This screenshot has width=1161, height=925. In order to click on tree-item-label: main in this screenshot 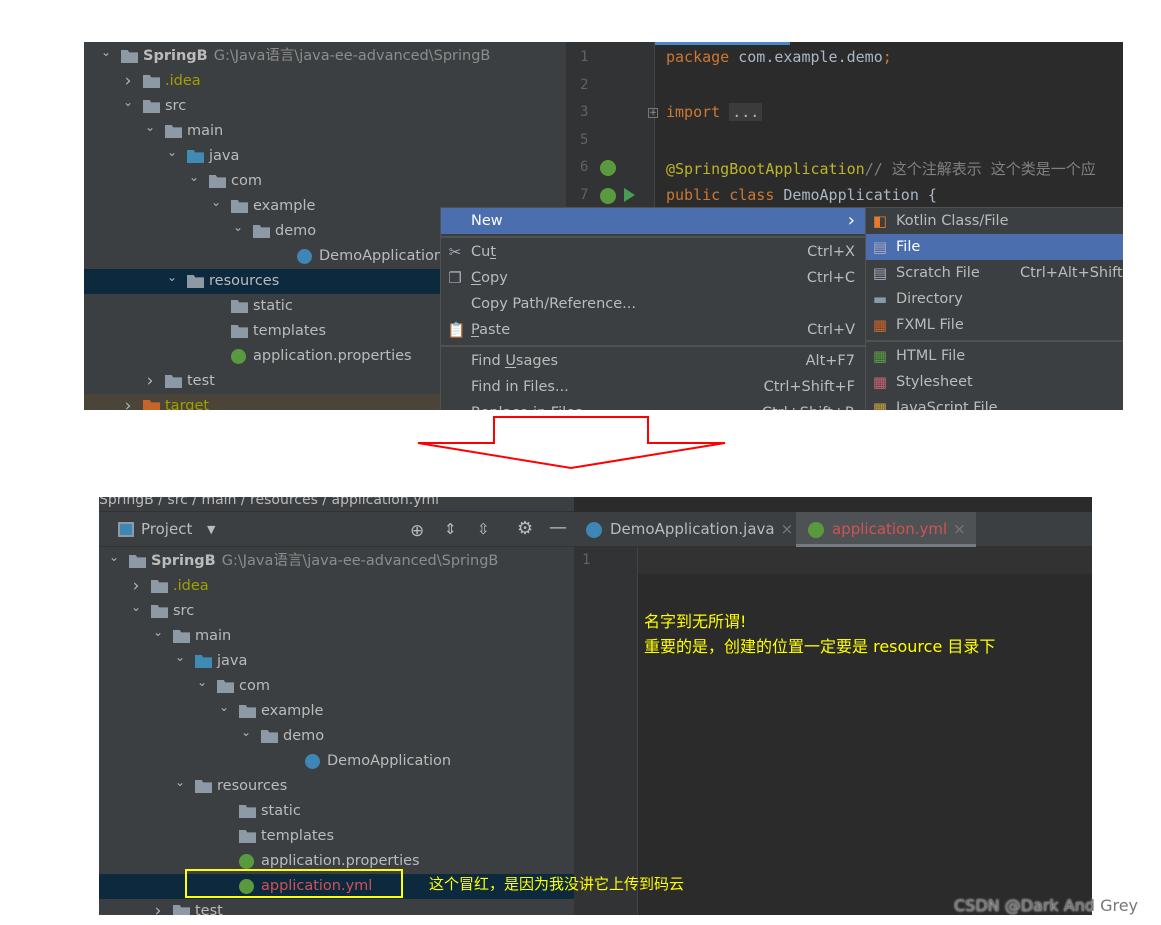, I will do `click(205, 131)`.